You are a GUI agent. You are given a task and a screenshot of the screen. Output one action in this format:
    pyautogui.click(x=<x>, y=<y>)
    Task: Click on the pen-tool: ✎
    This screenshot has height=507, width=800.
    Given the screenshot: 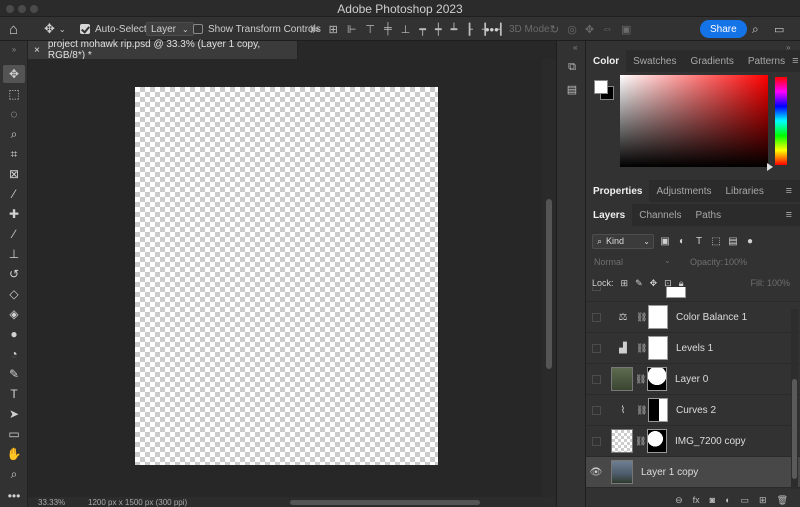 What is the action you would take?
    pyautogui.click(x=14, y=374)
    